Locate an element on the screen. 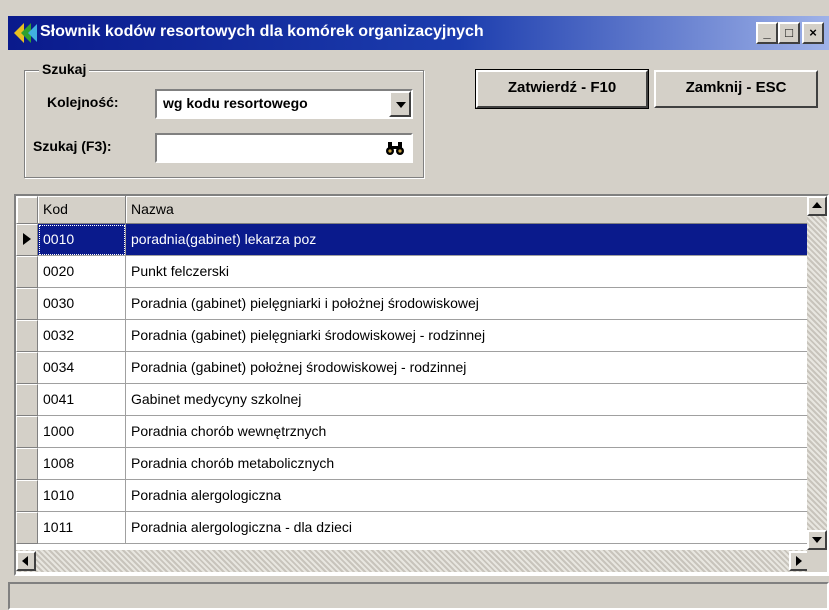 This screenshot has width=829, height=610. column-header-kod: Kod is located at coordinates (82, 210).